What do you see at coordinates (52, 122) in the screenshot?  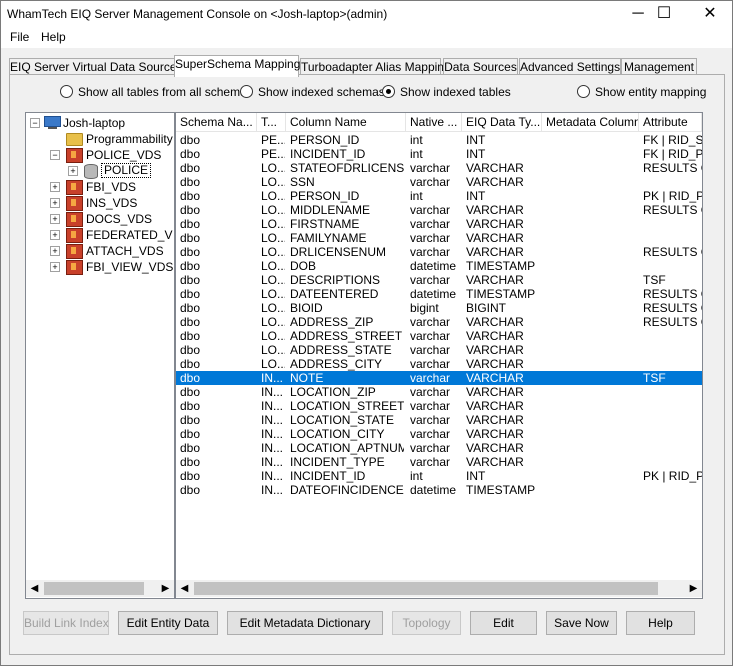 I see `computer-icon` at bounding box center [52, 122].